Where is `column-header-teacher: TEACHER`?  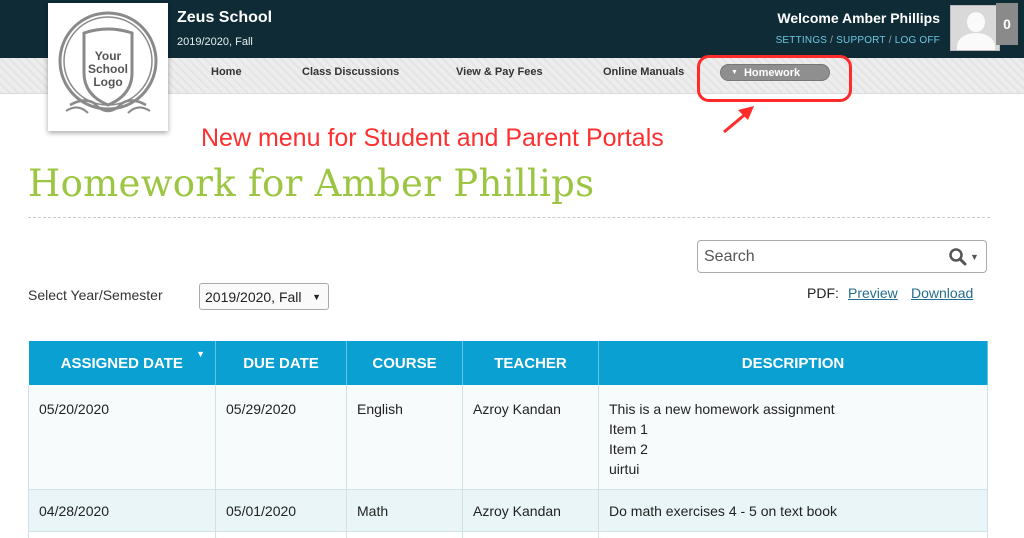 column-header-teacher: TEACHER is located at coordinates (530, 363).